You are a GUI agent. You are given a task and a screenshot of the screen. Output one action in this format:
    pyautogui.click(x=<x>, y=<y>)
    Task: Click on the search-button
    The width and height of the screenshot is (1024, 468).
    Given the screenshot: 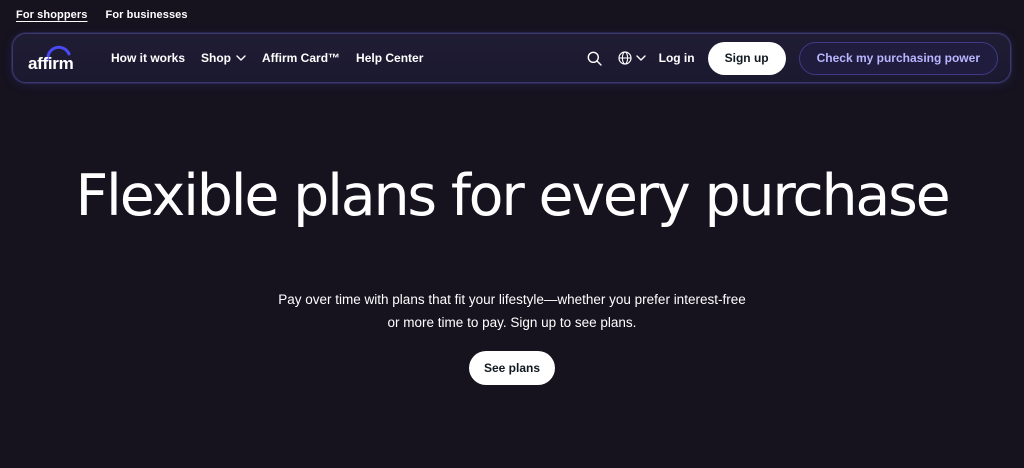 What is the action you would take?
    pyautogui.click(x=602, y=58)
    